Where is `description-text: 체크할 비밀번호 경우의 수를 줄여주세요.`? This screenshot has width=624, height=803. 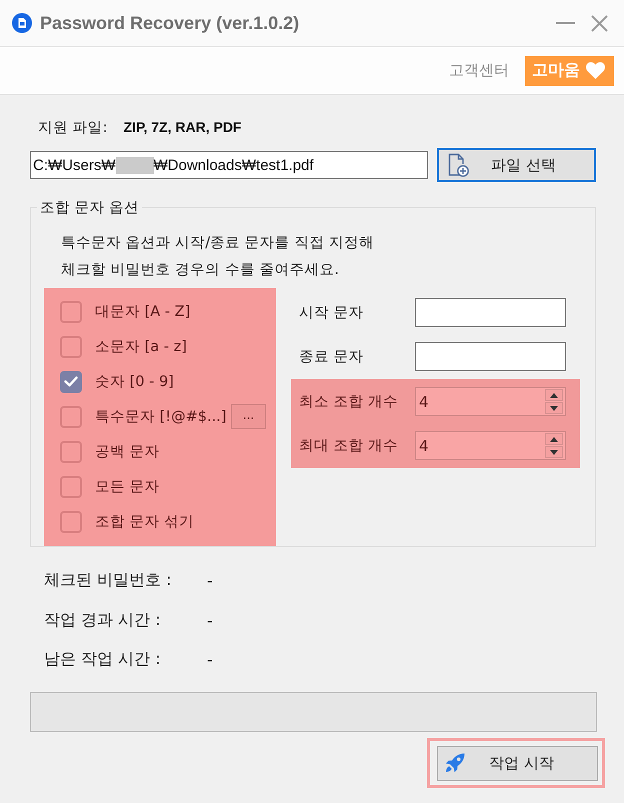
description-text: 체크할 비밀번호 경우의 수를 줄여주세요. is located at coordinates (200, 270).